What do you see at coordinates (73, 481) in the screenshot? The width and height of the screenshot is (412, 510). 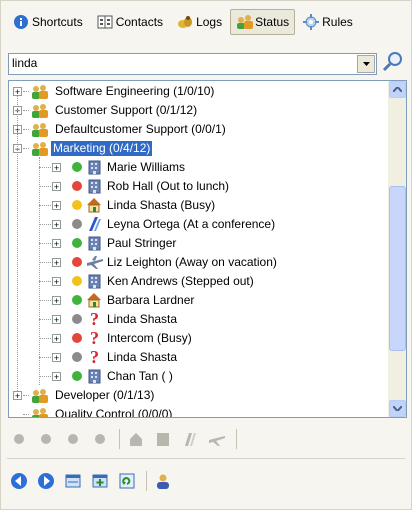 I see `window-button` at bounding box center [73, 481].